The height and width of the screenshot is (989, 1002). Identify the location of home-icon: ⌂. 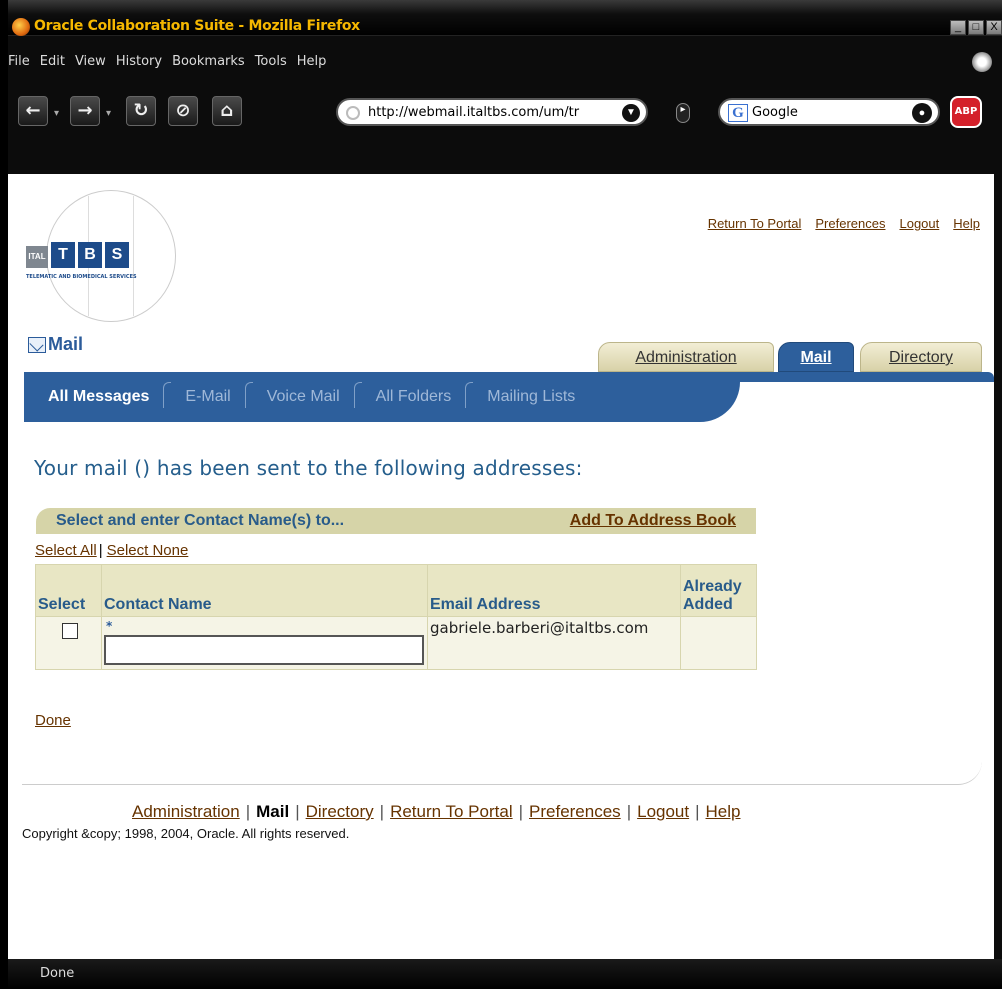
(227, 111).